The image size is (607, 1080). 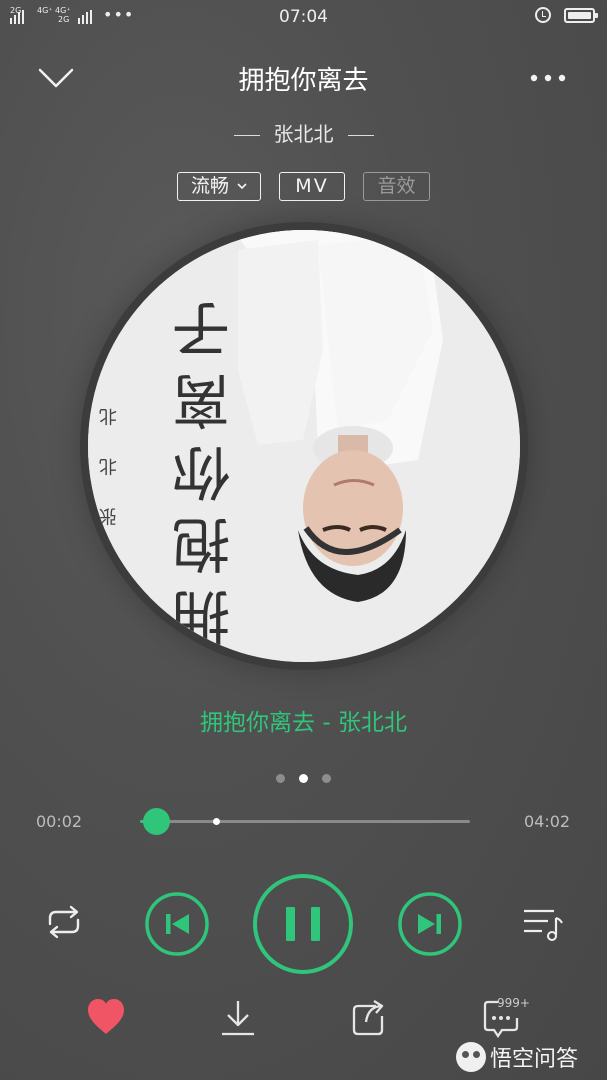 I want to click on cover-title-char: 离, so click(x=201, y=400).